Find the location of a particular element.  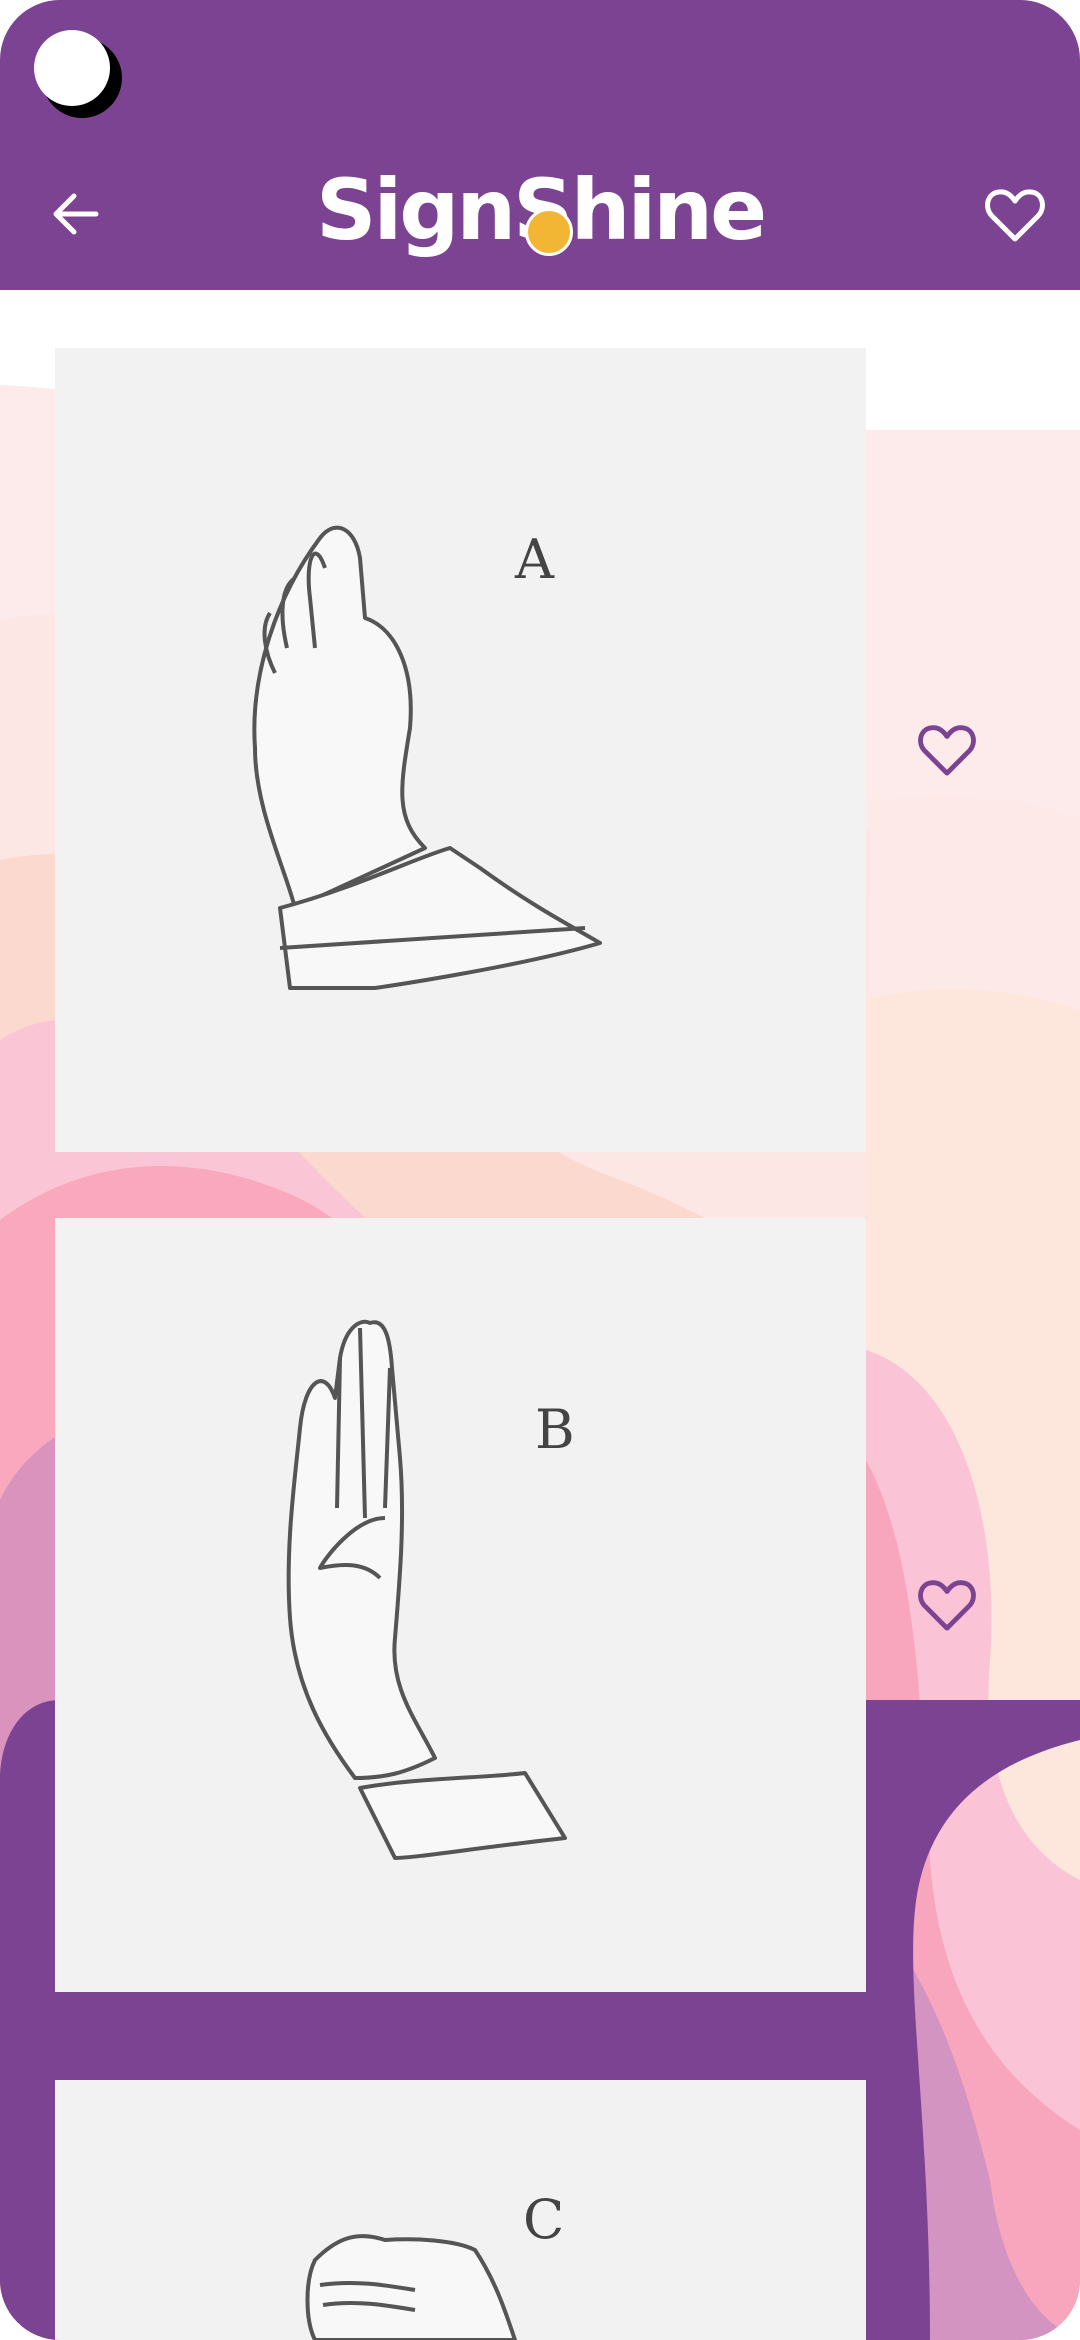

sign-card-c: C is located at coordinates (460, 2210).